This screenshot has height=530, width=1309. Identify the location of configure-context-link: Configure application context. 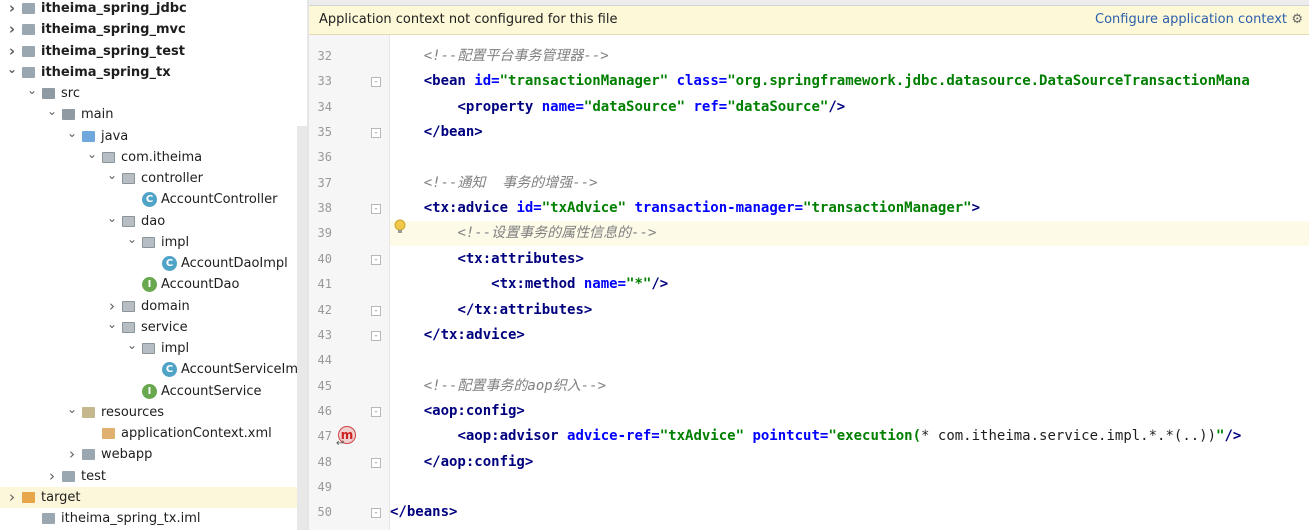
(1191, 20).